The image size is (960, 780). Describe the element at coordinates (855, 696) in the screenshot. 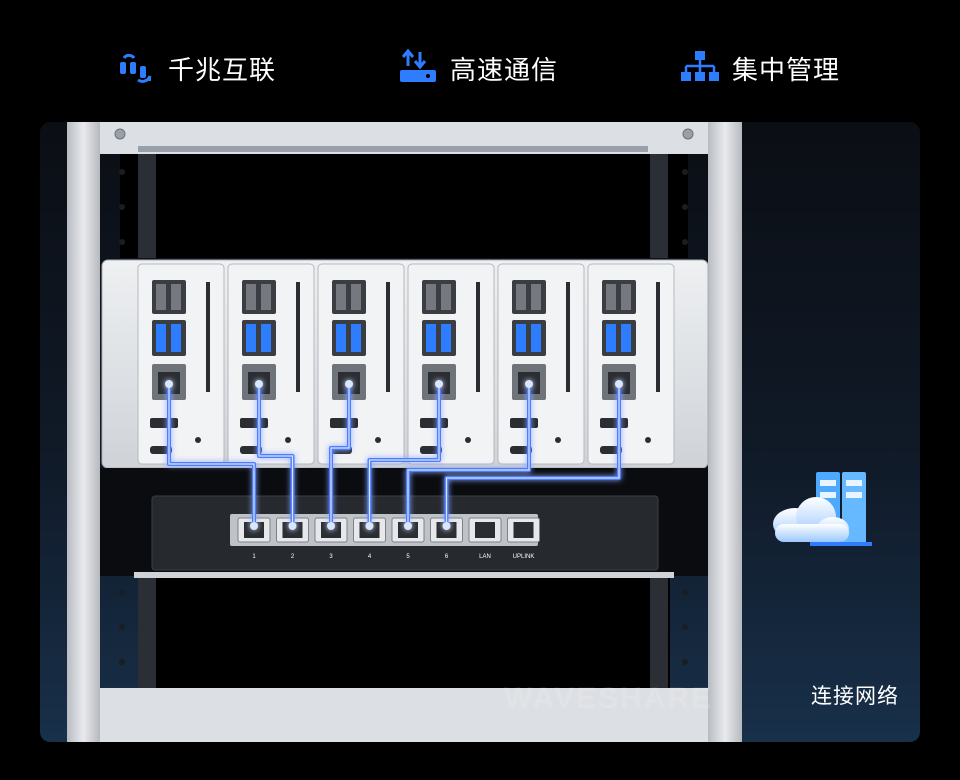

I see `network-label: 连接网络` at that location.